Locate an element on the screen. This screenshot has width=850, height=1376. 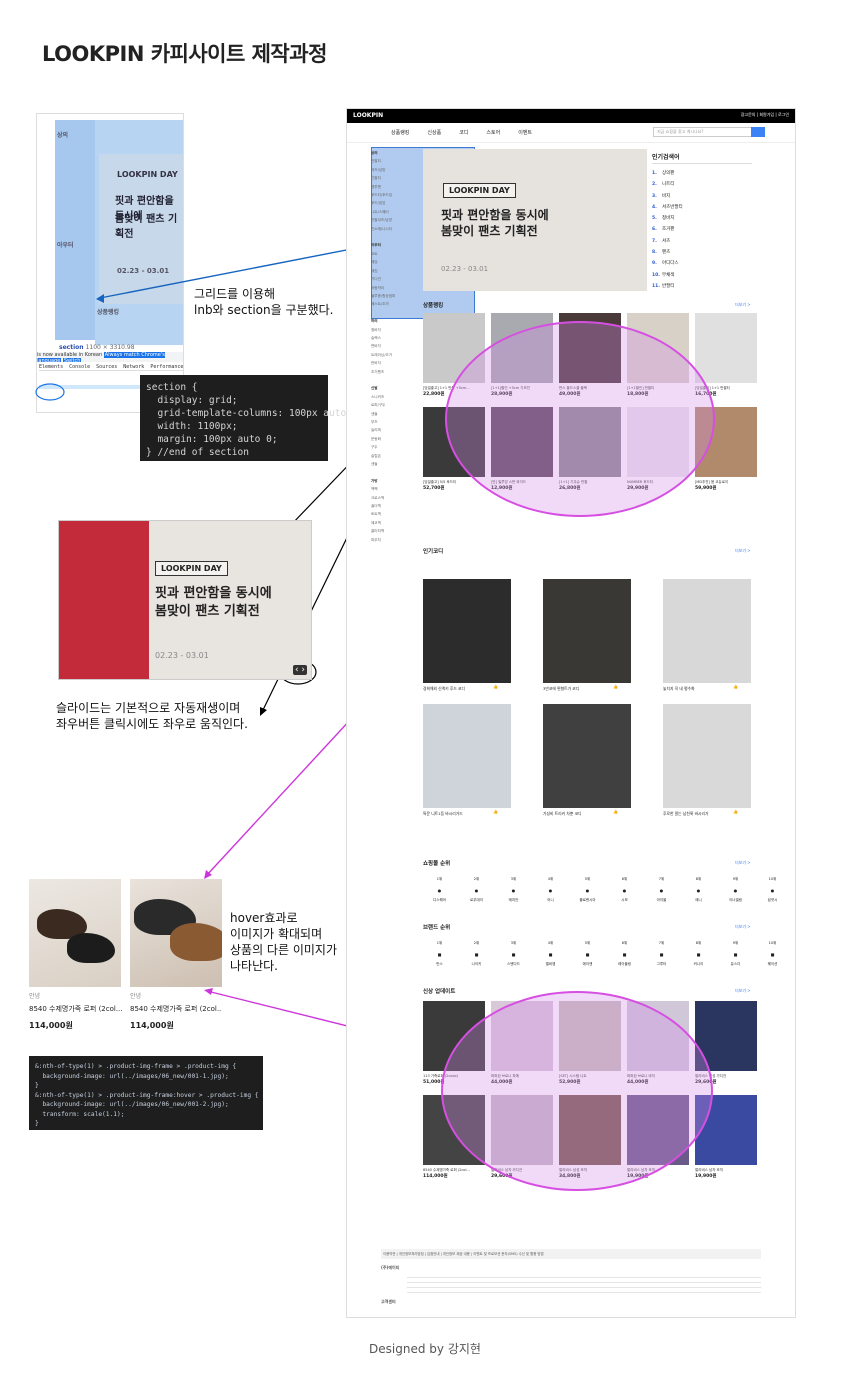
brand-name: 퀘이션 is located at coordinates (772, 964).